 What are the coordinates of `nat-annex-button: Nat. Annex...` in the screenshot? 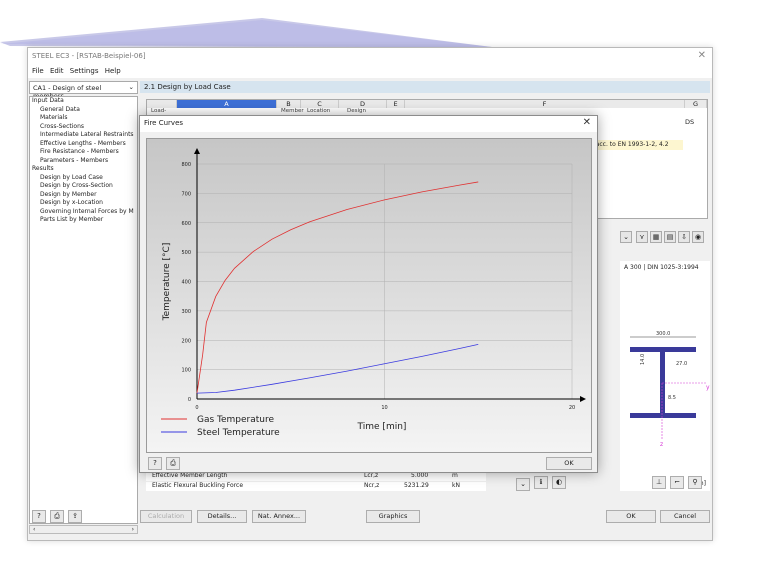 It's located at (279, 516).